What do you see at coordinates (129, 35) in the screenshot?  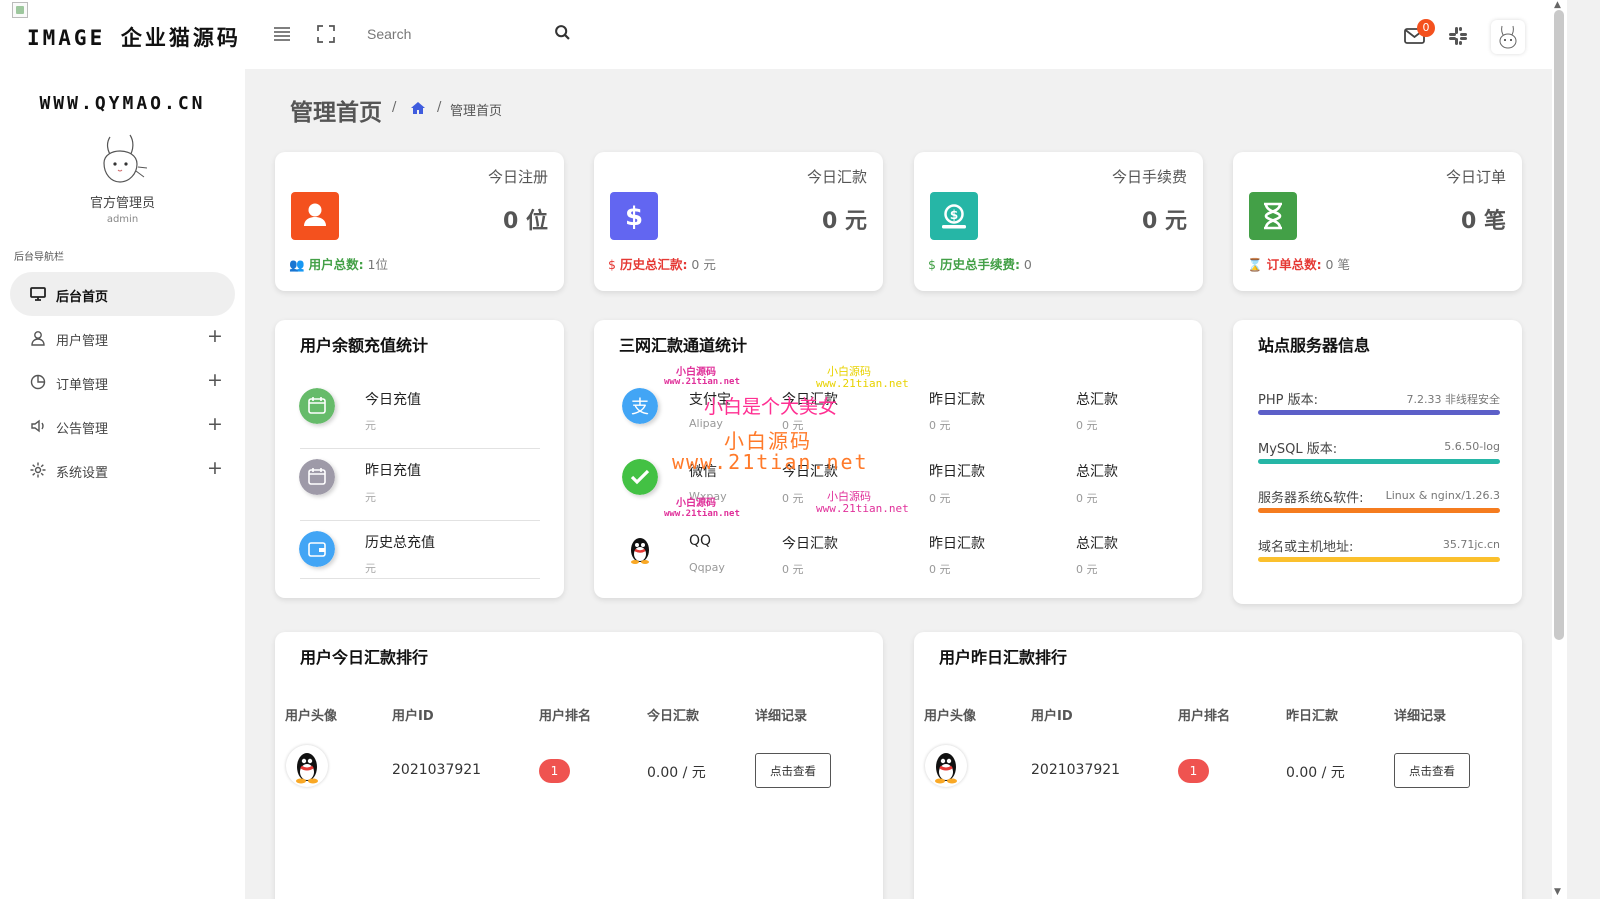 I see `brand: IMAGE 企业猫源码` at bounding box center [129, 35].